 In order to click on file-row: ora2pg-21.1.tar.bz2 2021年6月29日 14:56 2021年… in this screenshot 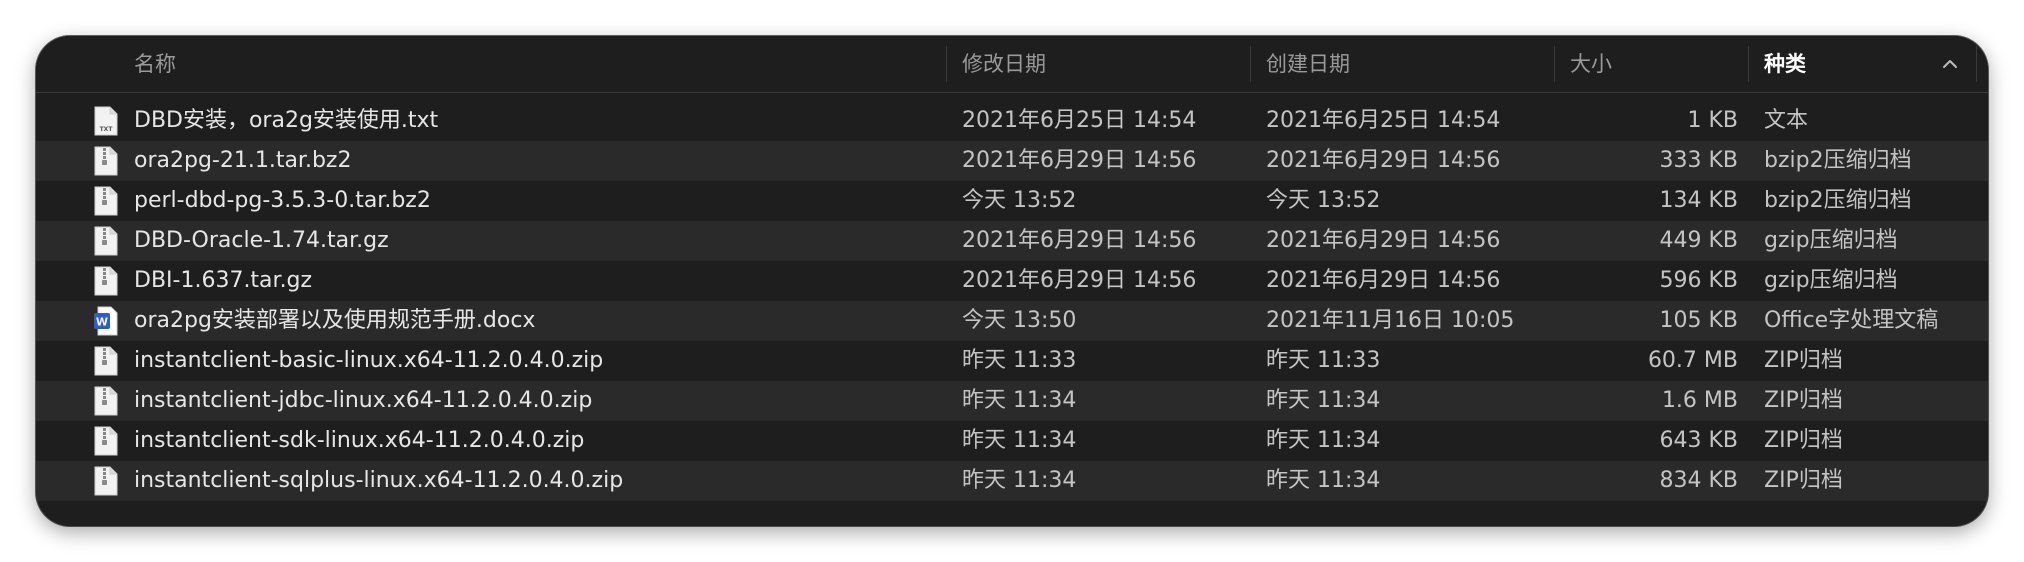, I will do `click(1012, 161)`.